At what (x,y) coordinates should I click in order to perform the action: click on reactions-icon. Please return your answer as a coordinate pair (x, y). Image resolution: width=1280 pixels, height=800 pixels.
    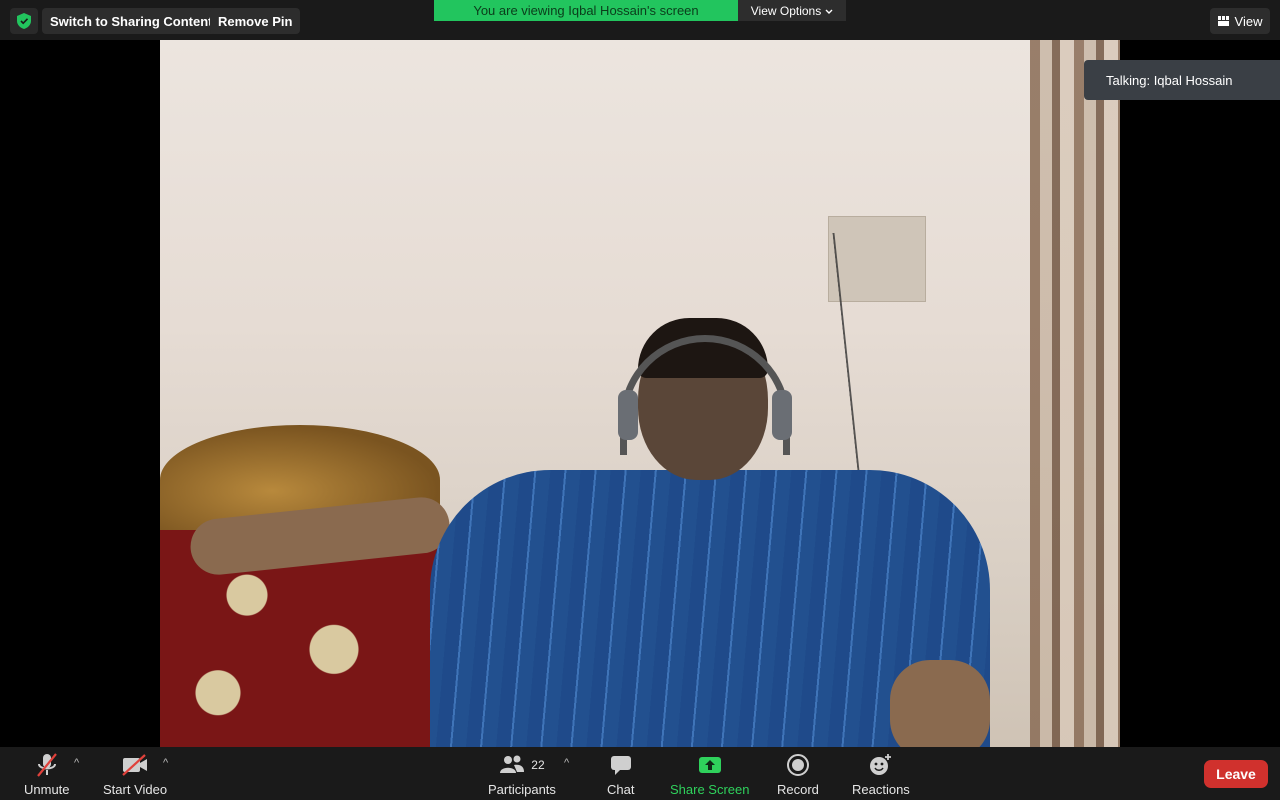
    Looking at the image, I should click on (881, 765).